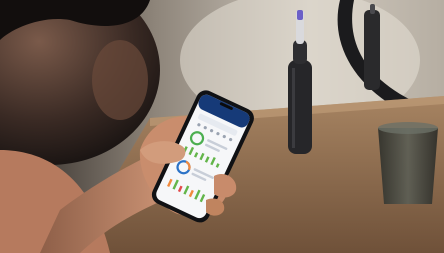  Describe the element at coordinates (293, 108) in the screenshot. I see `toothbrush-highlight` at that location.